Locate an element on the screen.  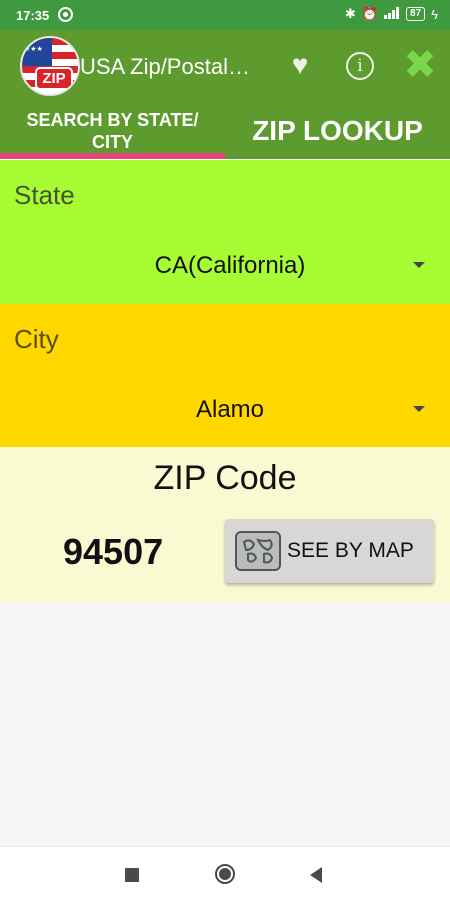
state-dropdown: CA(California) is located at coordinates (225, 265).